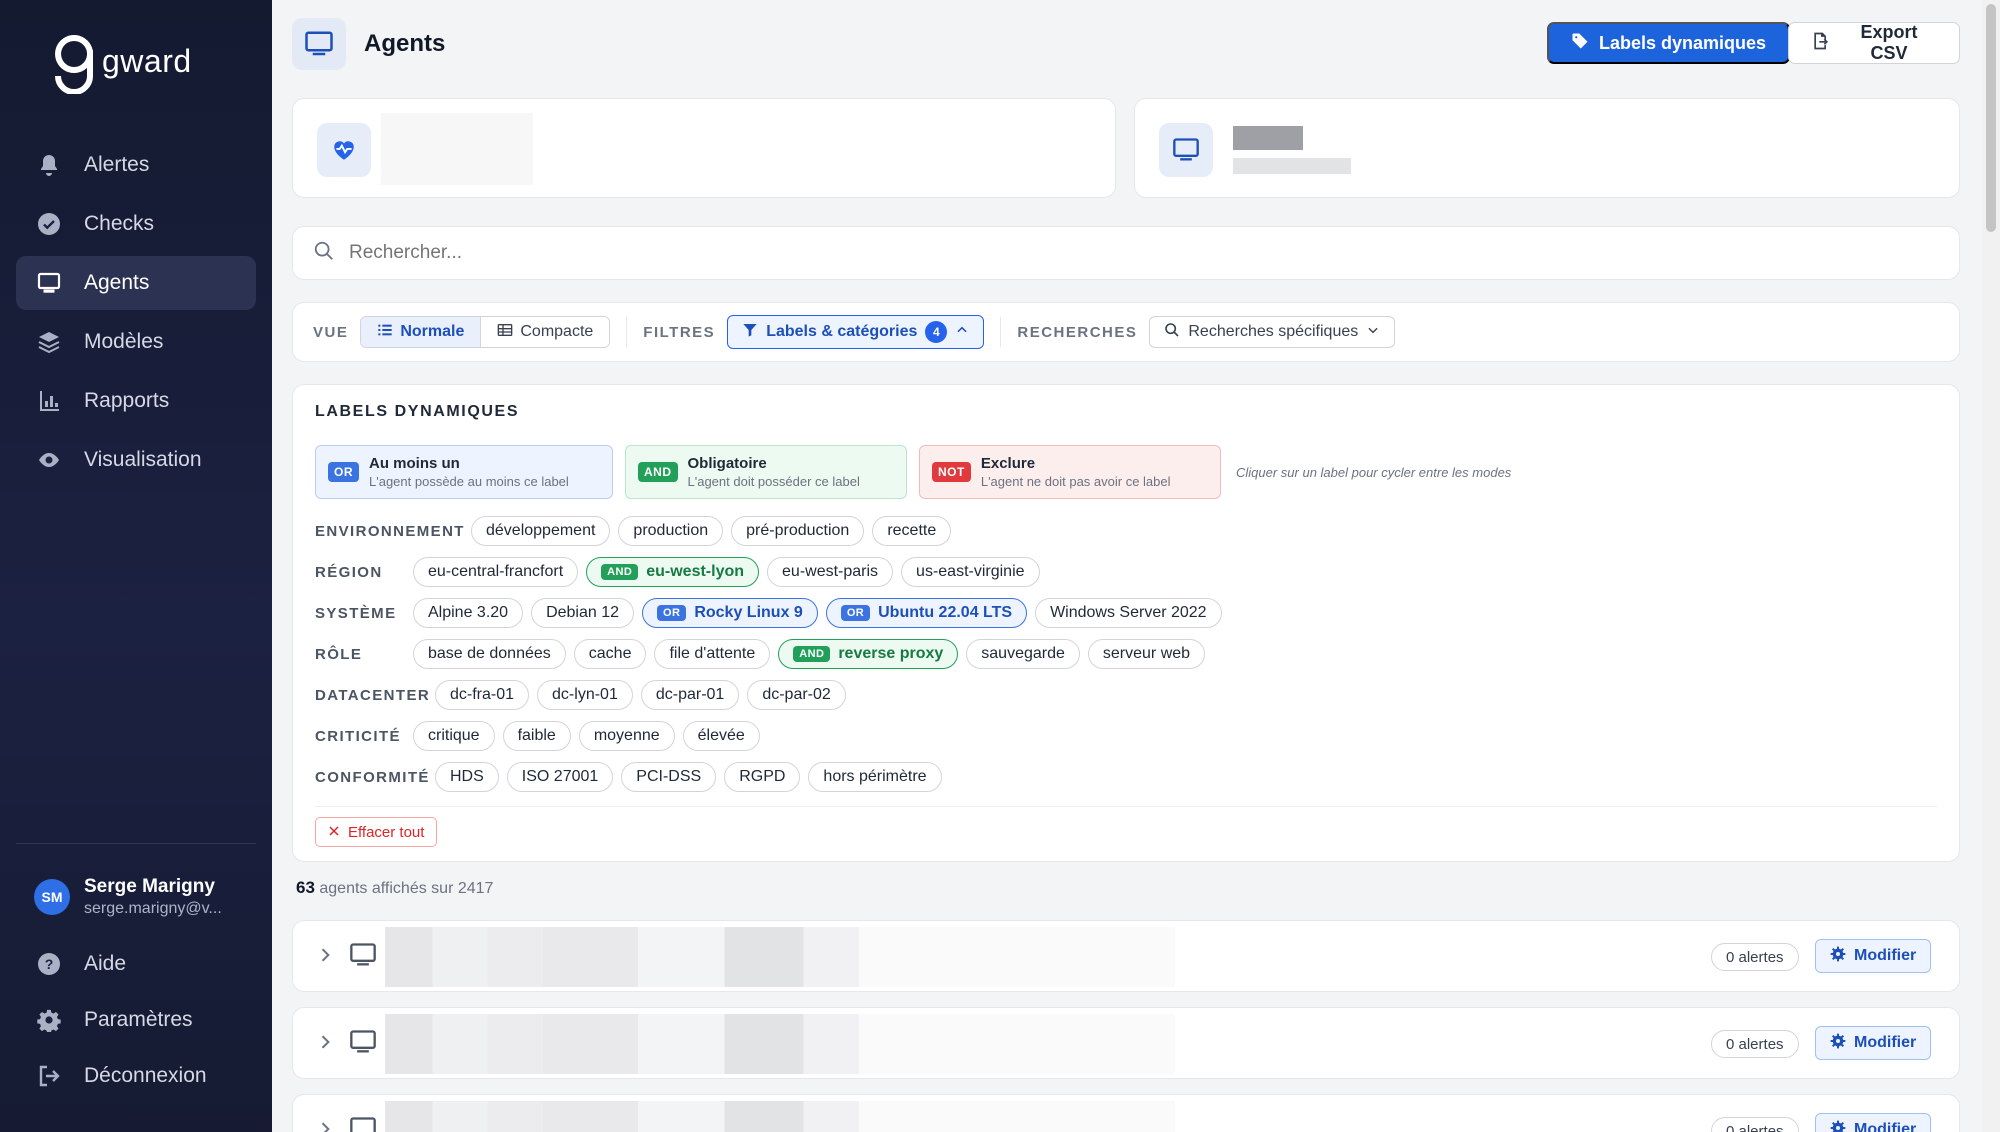  I want to click on label-chip: RGPD, so click(762, 777).